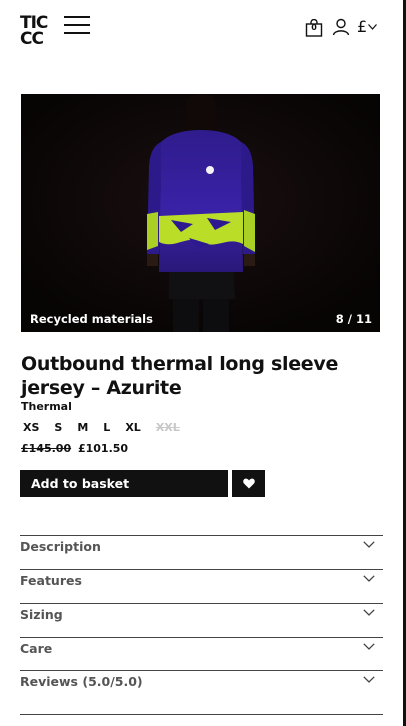 The height and width of the screenshot is (726, 406). I want to click on accordion-description: Description, so click(201, 552).